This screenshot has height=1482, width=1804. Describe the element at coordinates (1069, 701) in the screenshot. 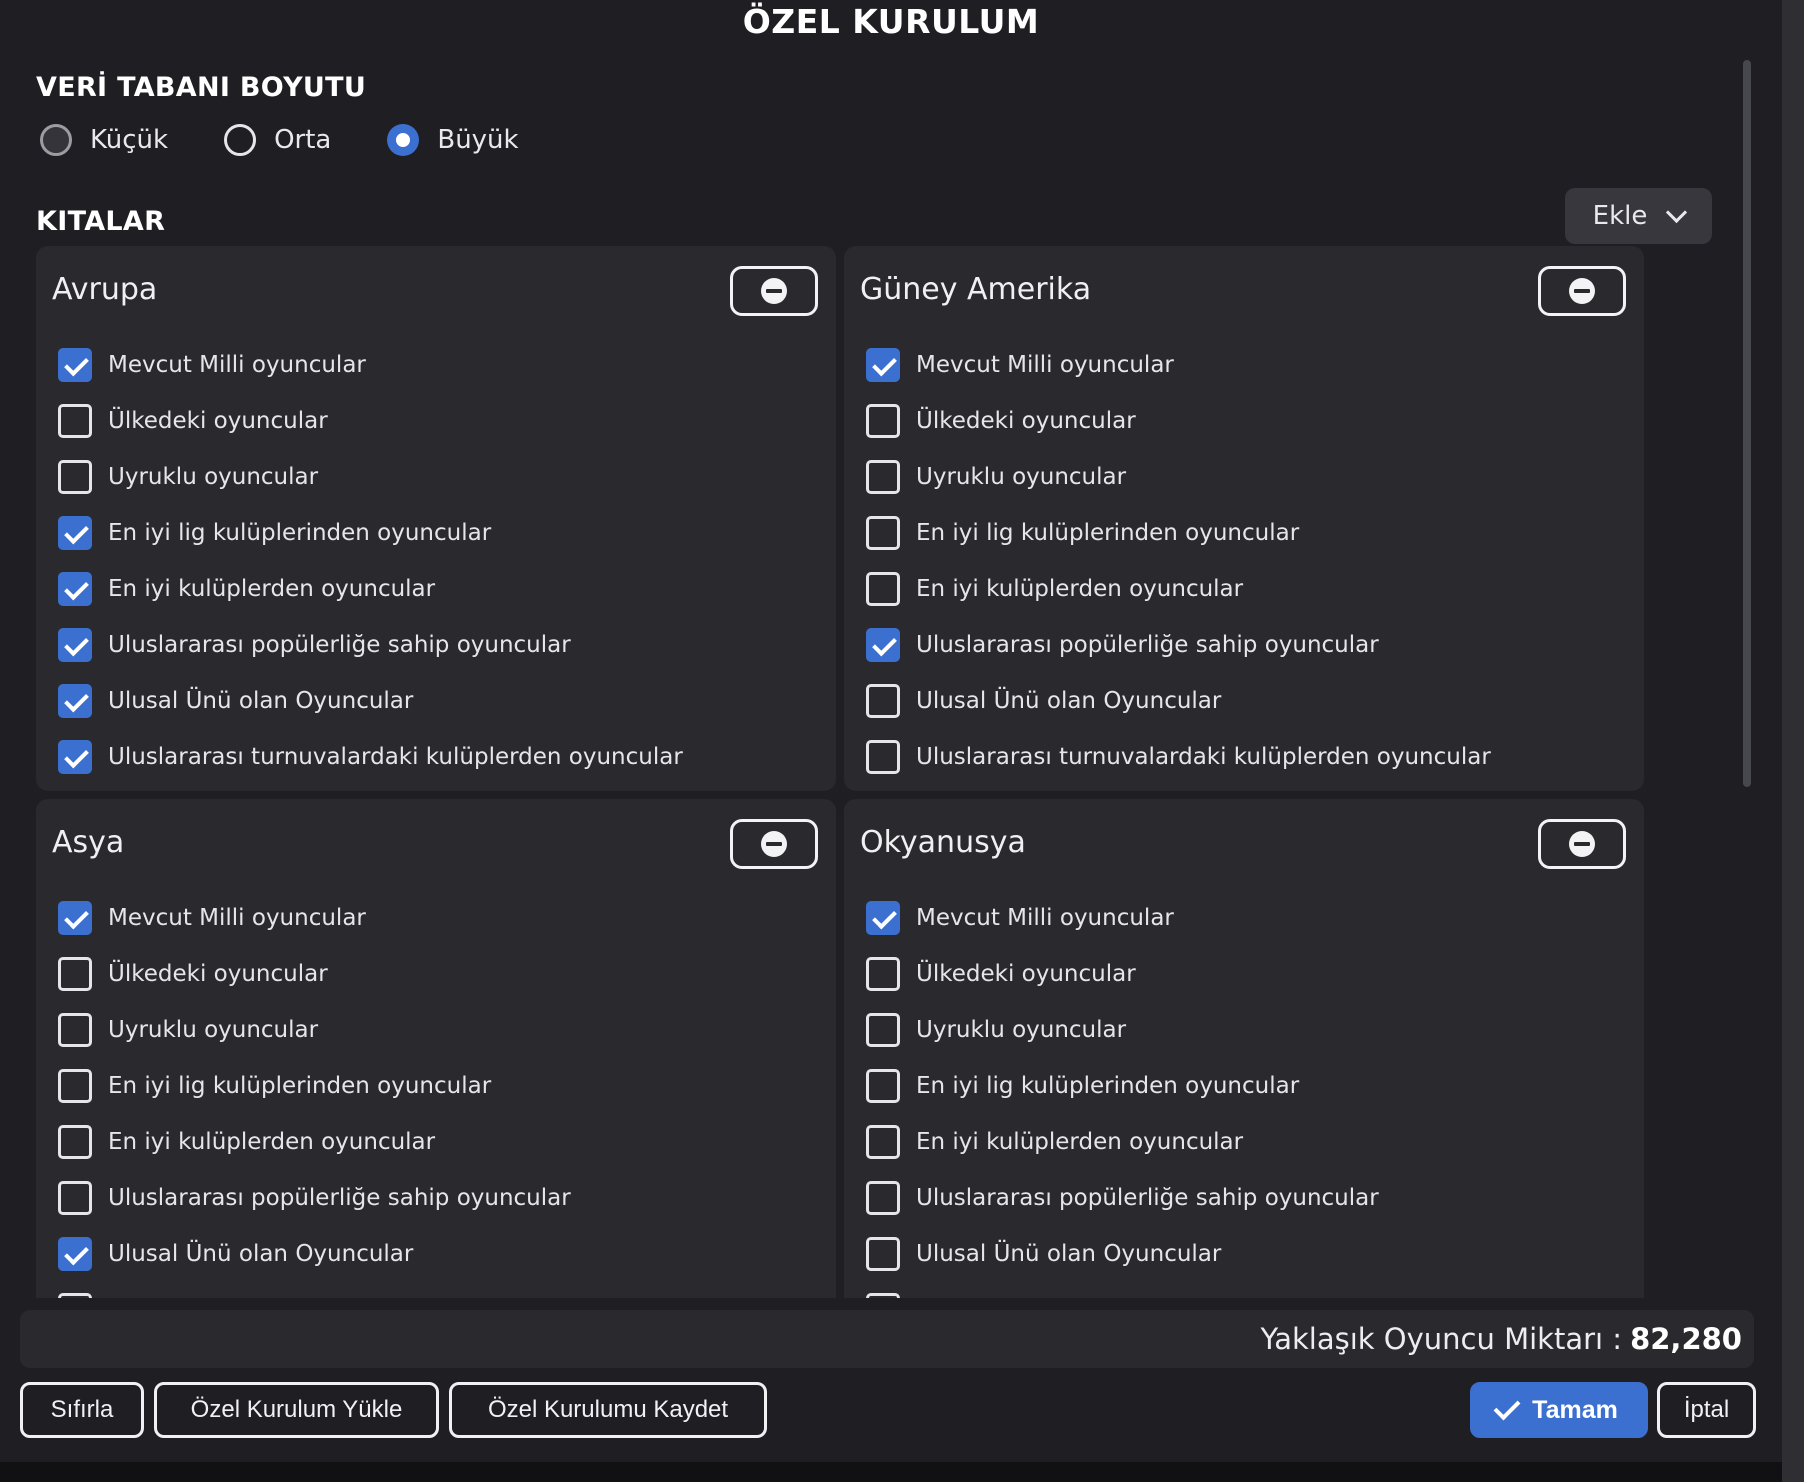

I see `option-label: Ulusal Ünü olan Oyuncular` at that location.